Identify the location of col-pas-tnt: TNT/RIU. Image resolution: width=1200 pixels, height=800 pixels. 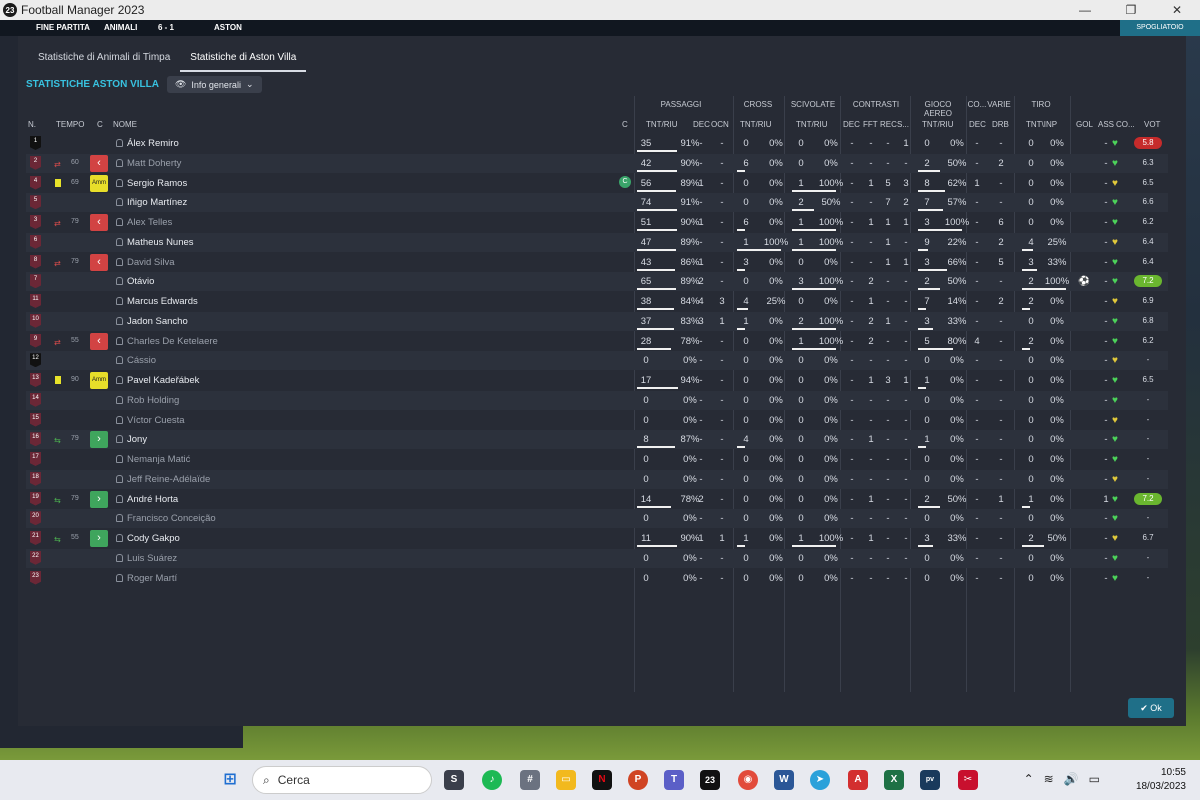
(662, 124).